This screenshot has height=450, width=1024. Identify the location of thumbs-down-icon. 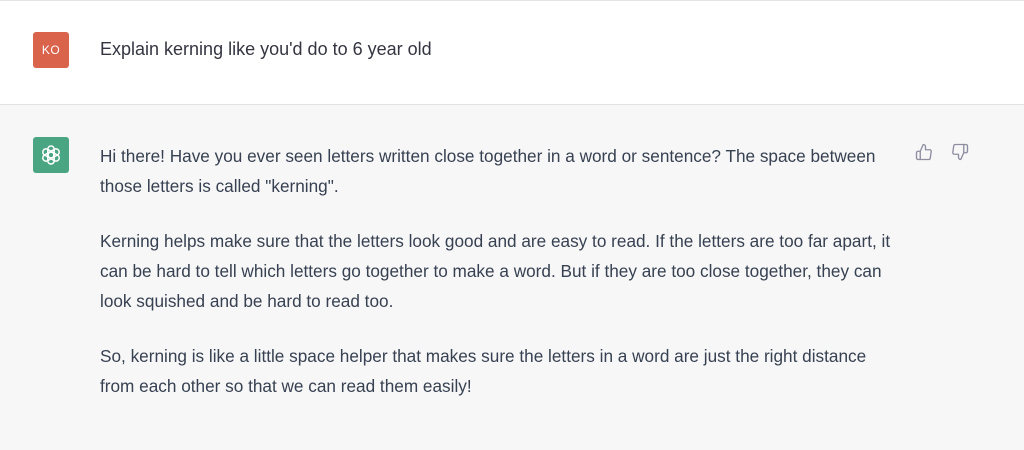
(960, 152).